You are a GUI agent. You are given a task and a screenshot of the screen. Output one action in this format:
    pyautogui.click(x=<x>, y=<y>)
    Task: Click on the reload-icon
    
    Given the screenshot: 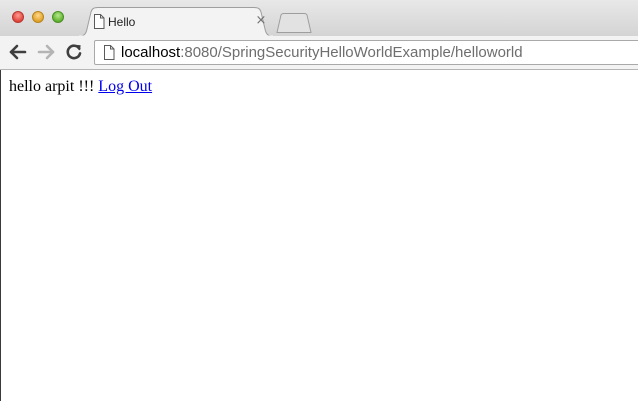 What is the action you would take?
    pyautogui.click(x=74, y=52)
    